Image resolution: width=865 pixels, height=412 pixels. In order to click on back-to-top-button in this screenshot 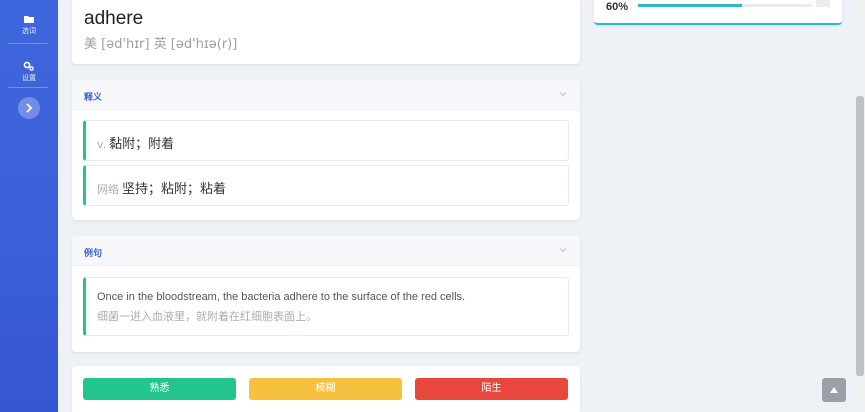, I will do `click(834, 390)`.